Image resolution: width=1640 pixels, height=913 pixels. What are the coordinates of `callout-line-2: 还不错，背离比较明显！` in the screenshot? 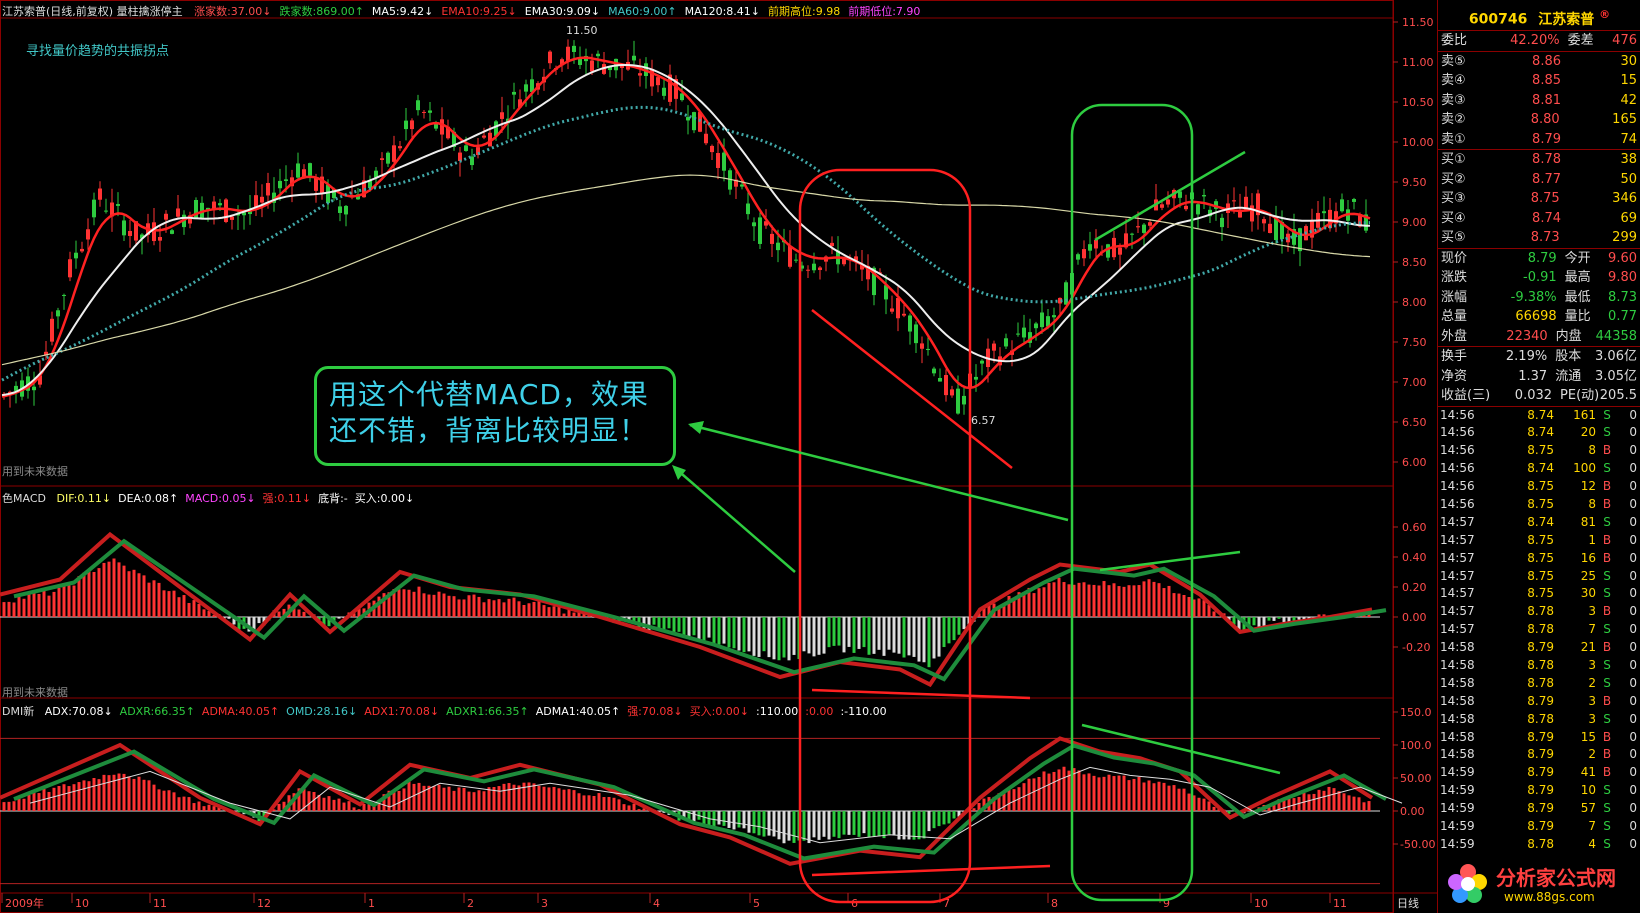 It's located at (489, 430).